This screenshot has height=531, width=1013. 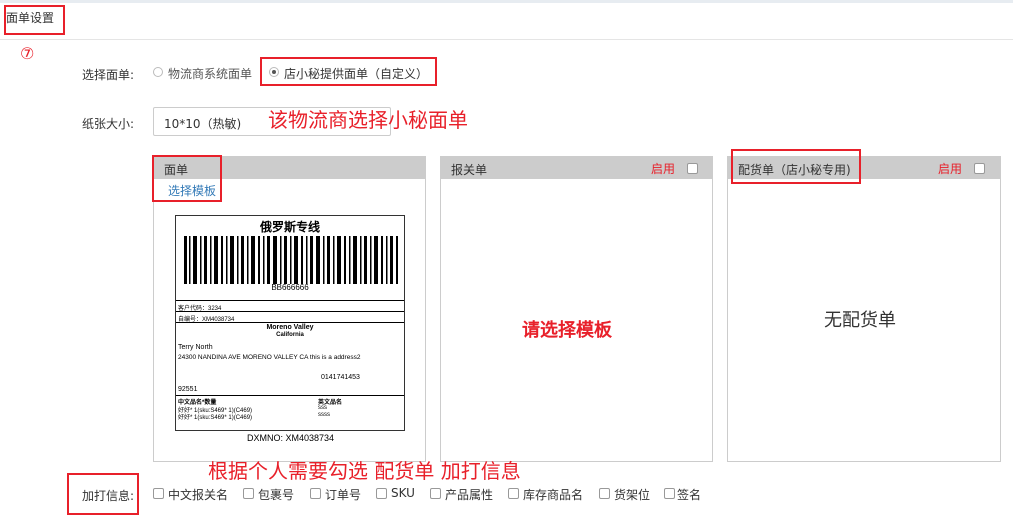 What do you see at coordinates (290, 287) in the screenshot?
I see `barcode-number: BB666666` at bounding box center [290, 287].